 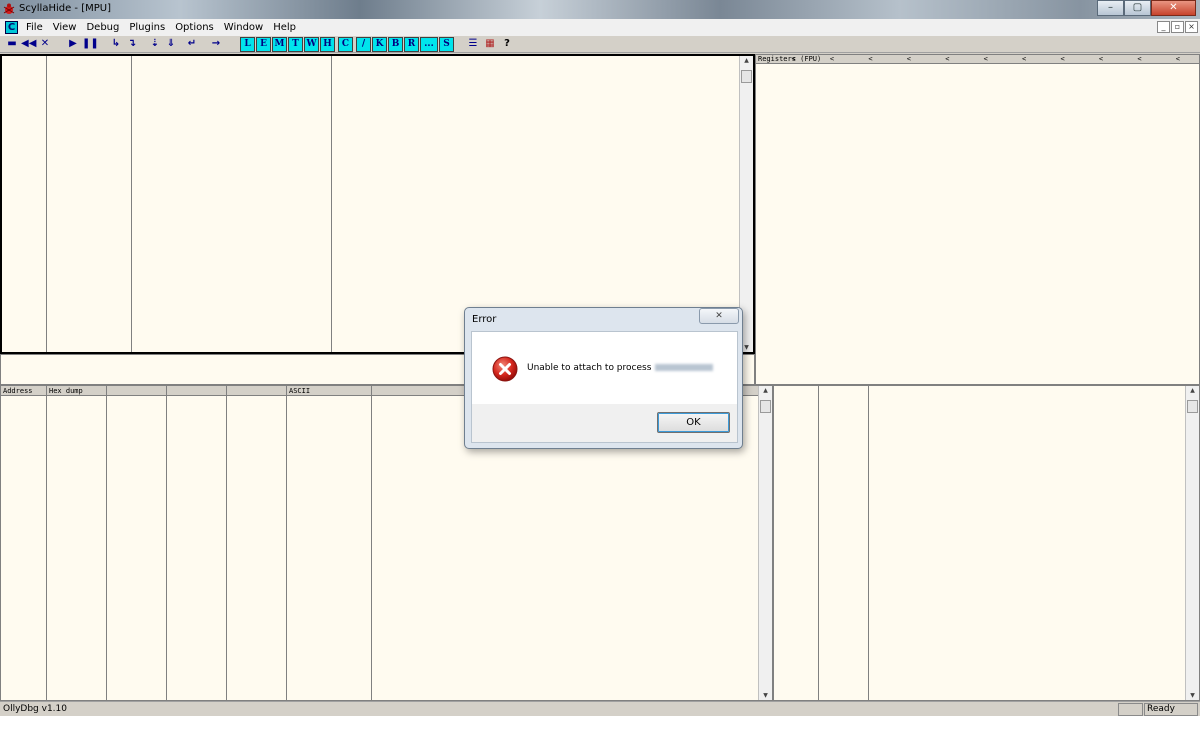 What do you see at coordinates (45, 44) in the screenshot?
I see `close-process-icon: ✕` at bounding box center [45, 44].